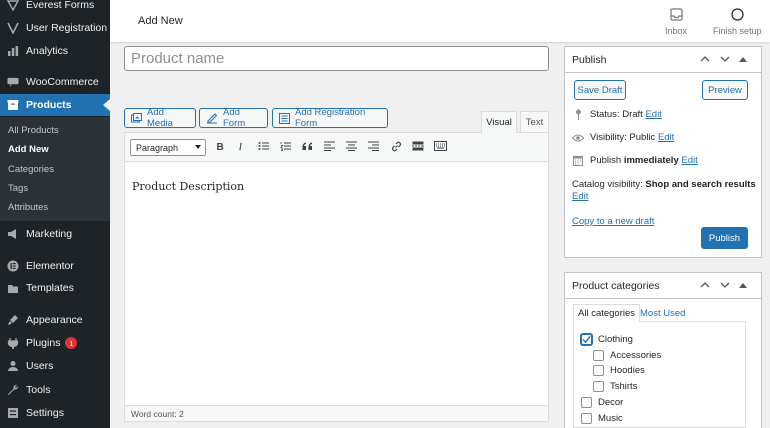 This screenshot has width=770, height=428. I want to click on inbox-icon, so click(676, 15).